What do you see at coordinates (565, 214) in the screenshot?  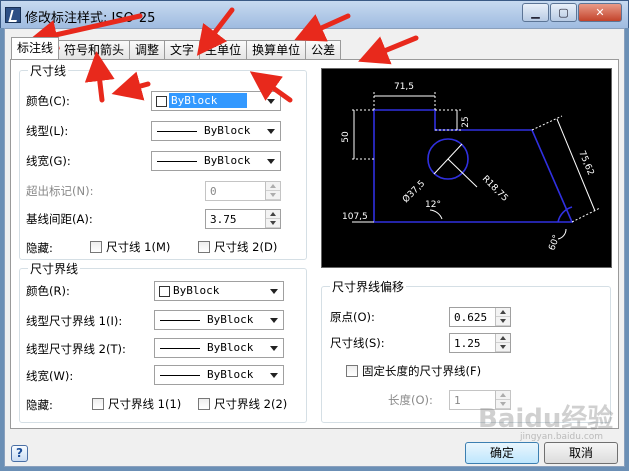 I see `part-arc` at bounding box center [565, 214].